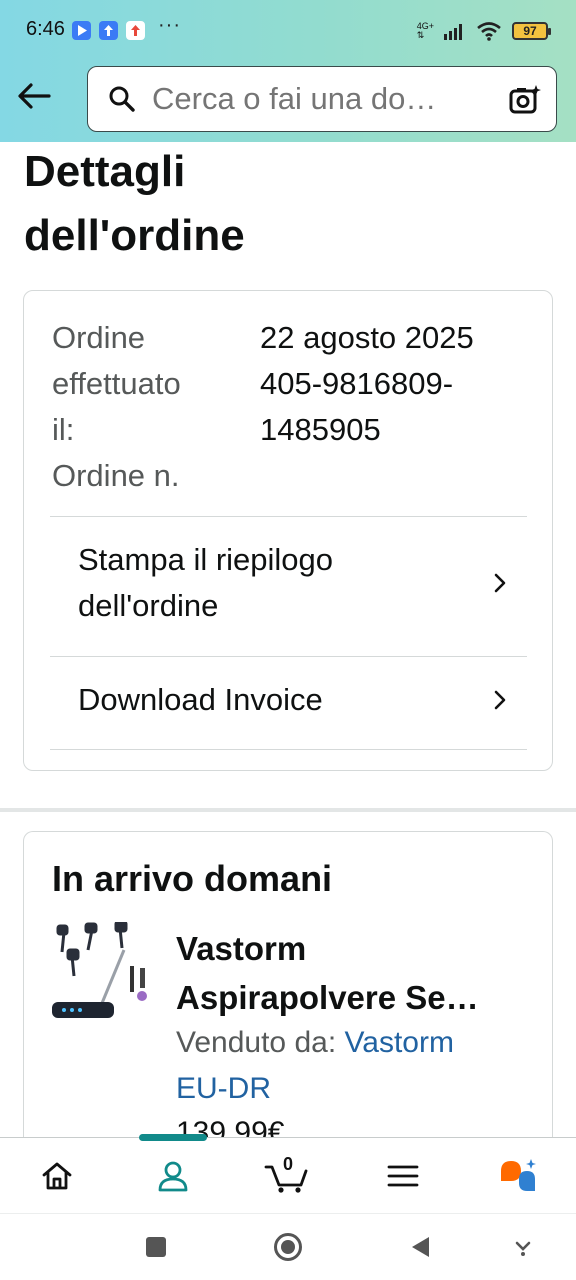  I want to click on more-notifications: ···, so click(169, 25).